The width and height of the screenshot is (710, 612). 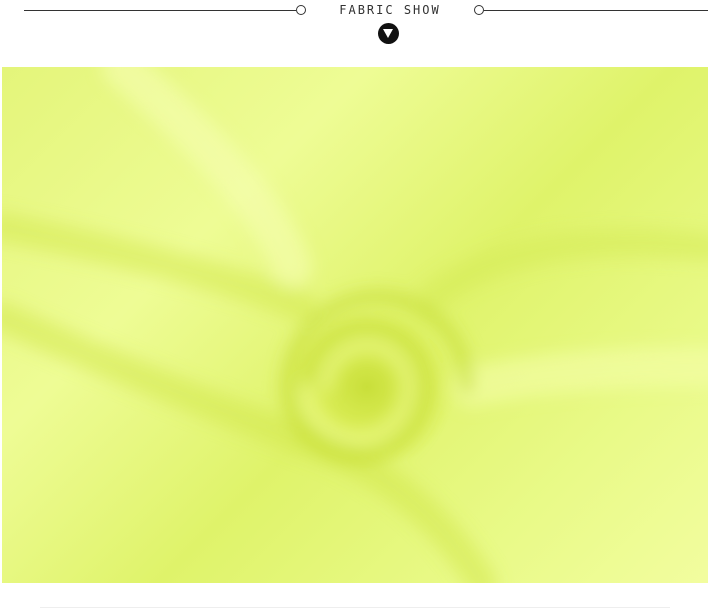 What do you see at coordinates (596, 10) in the screenshot?
I see `divider-line-right` at bounding box center [596, 10].